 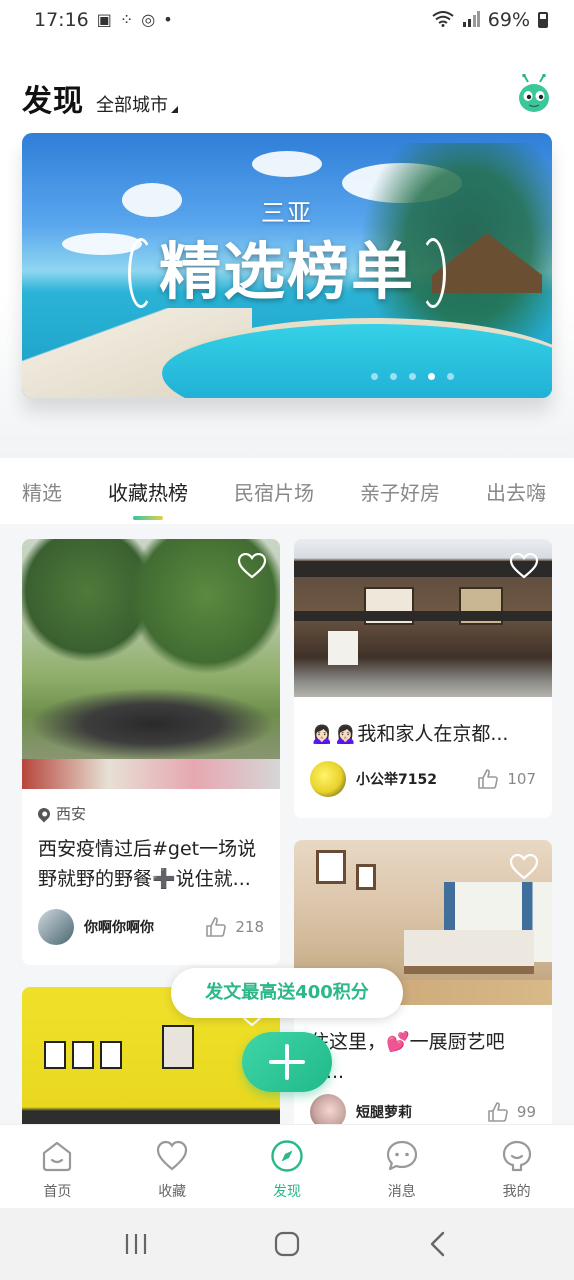 I want to click on tab-indicator, so click(x=148, y=517).